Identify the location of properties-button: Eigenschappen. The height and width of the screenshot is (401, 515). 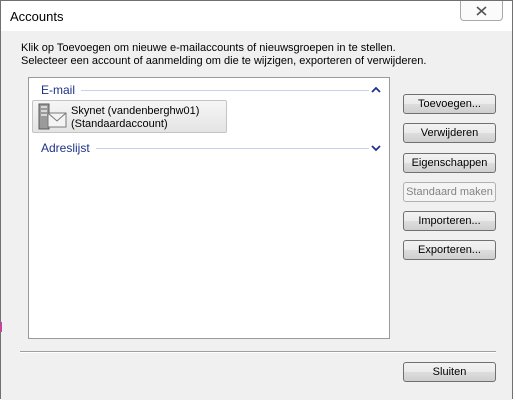
(449, 163).